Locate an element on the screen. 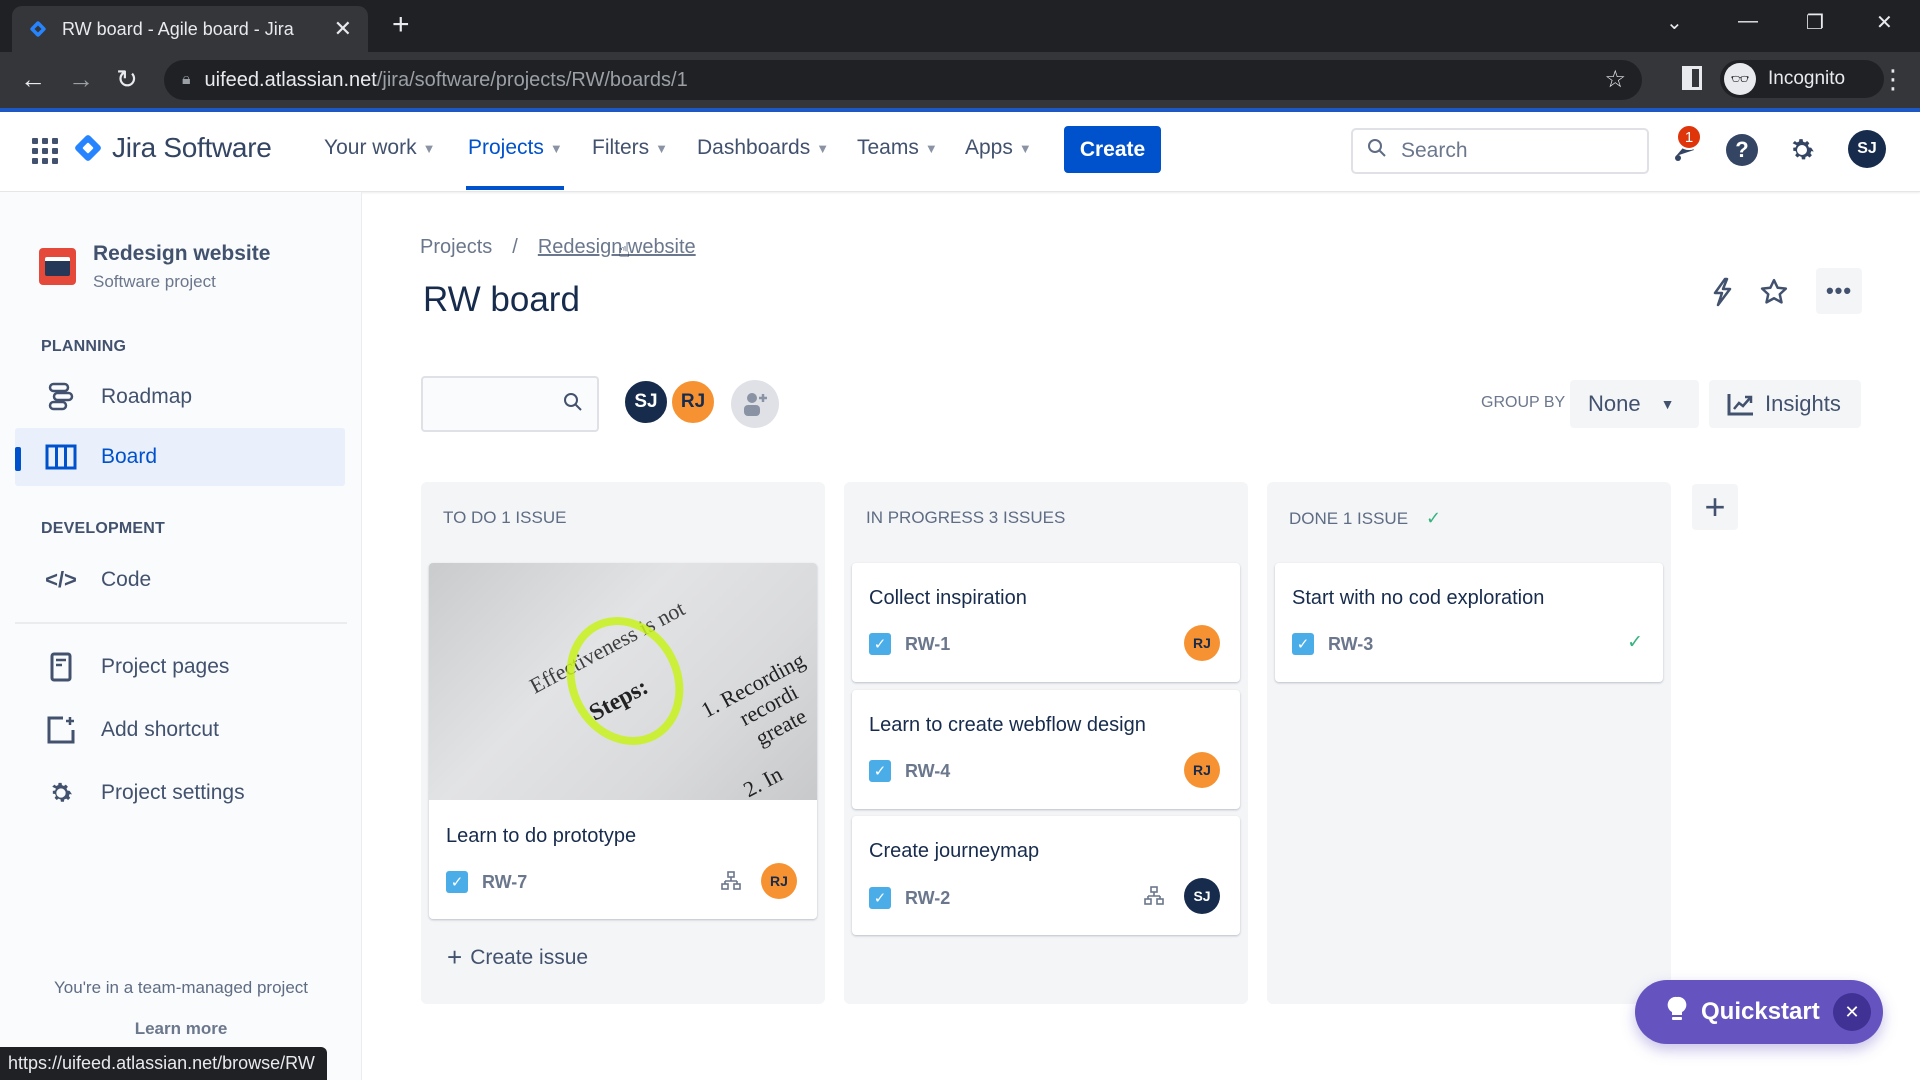 The width and height of the screenshot is (1920, 1080). app-switcher-icon is located at coordinates (45, 151).